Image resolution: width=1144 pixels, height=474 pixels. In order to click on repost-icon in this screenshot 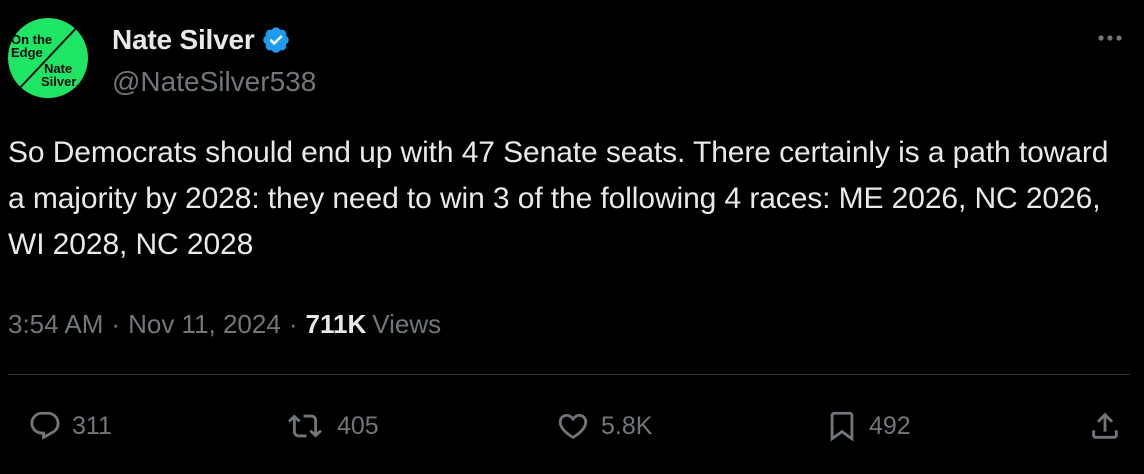, I will do `click(305, 426)`.